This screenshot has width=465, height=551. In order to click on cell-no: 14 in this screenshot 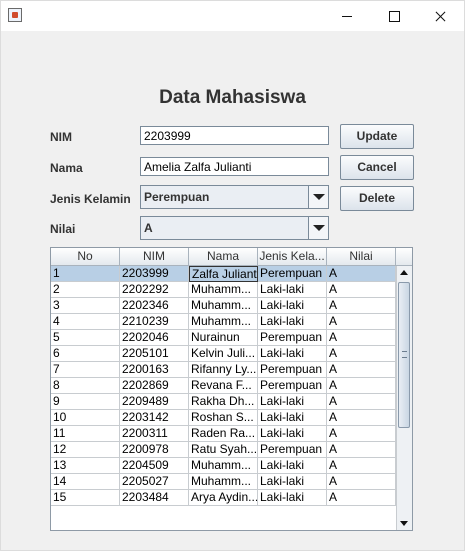, I will do `click(85, 482)`.